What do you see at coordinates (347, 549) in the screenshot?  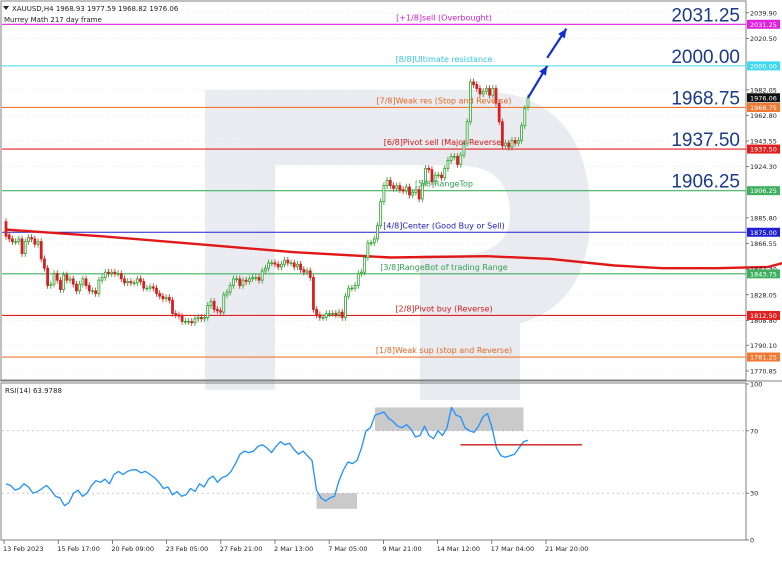 I see `time-tick-label: 7 Mar 05:00` at bounding box center [347, 549].